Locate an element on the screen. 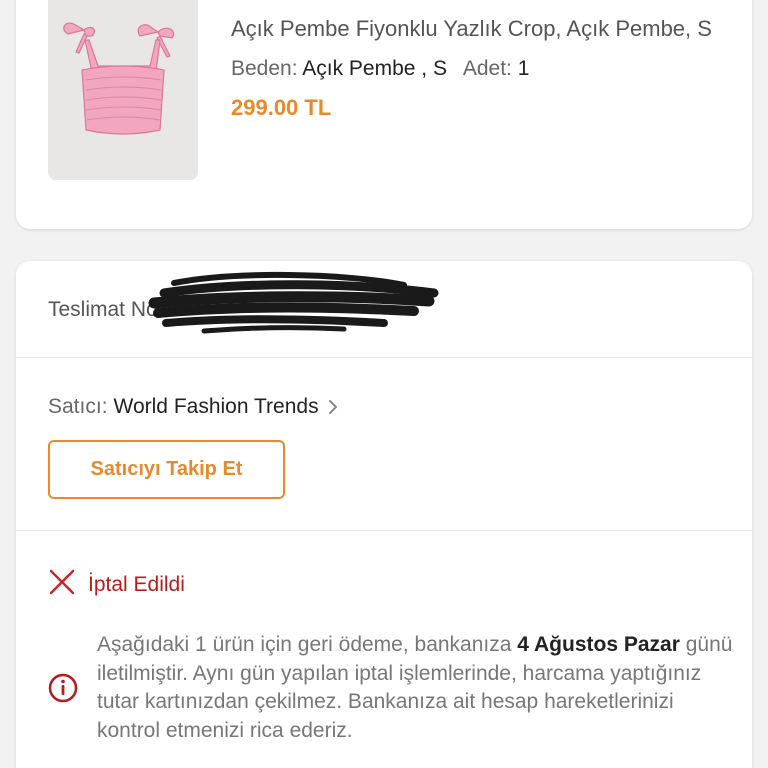 This screenshot has width=768, height=768. product-image is located at coordinates (123, 90).